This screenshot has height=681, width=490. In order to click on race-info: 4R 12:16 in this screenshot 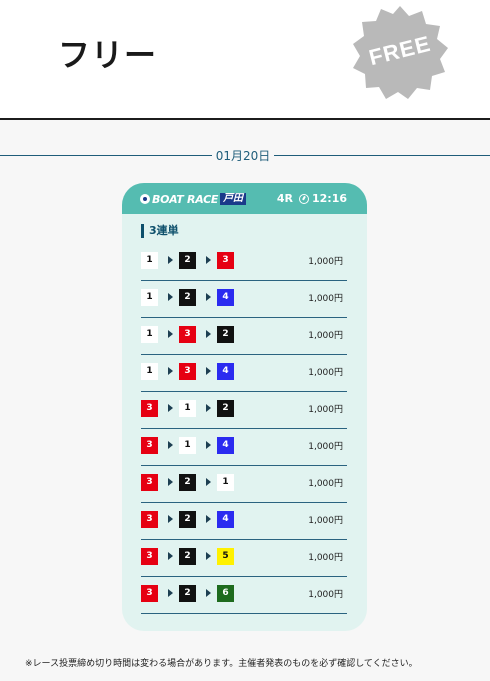, I will do `click(312, 198)`.